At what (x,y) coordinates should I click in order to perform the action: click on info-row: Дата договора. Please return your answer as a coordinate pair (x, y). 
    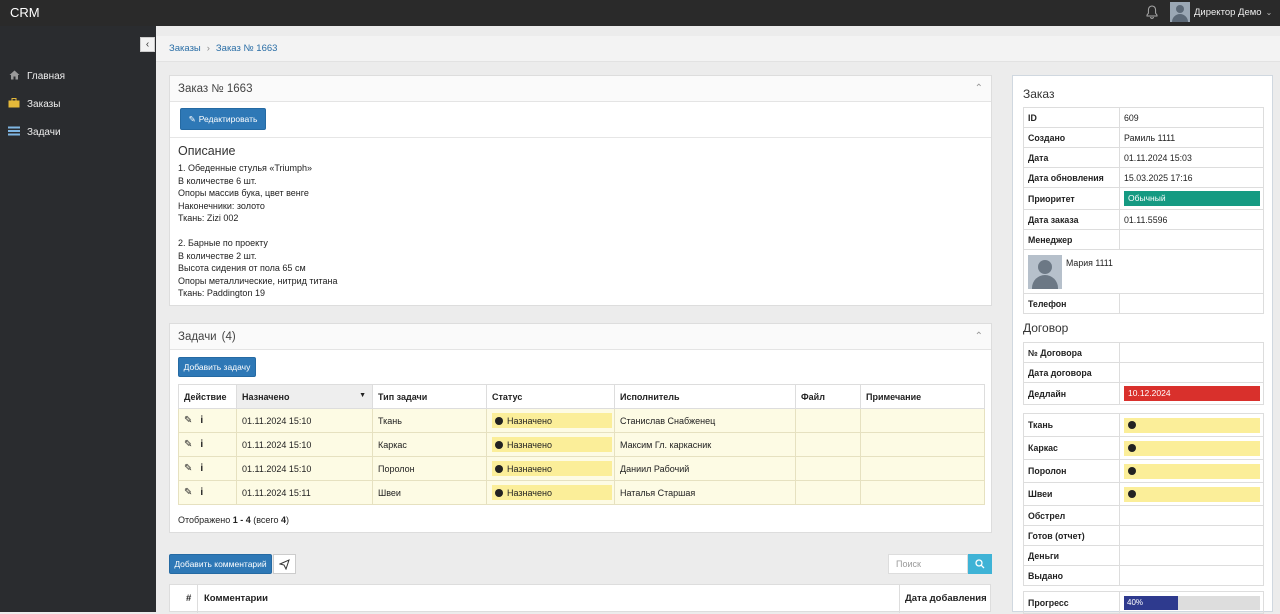
    Looking at the image, I should click on (1143, 372).